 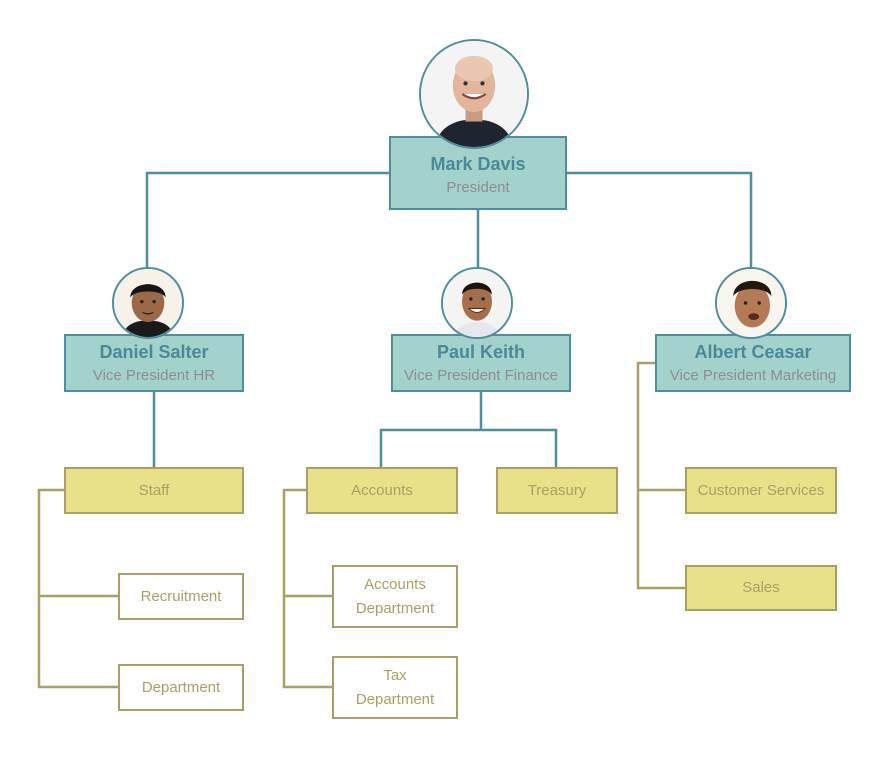 I want to click on dept-sales-label: Sales, so click(x=761, y=587).